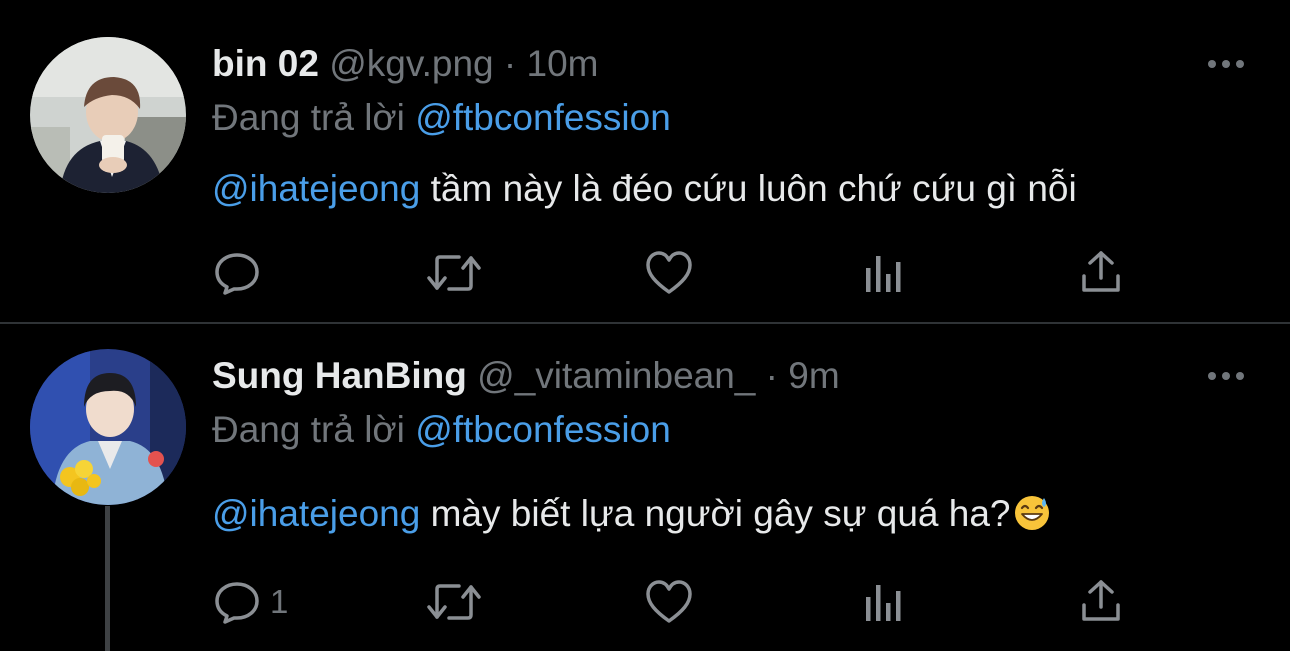  I want to click on tweet-header: bin 02 @kgv.png · 10m, so click(405, 63).